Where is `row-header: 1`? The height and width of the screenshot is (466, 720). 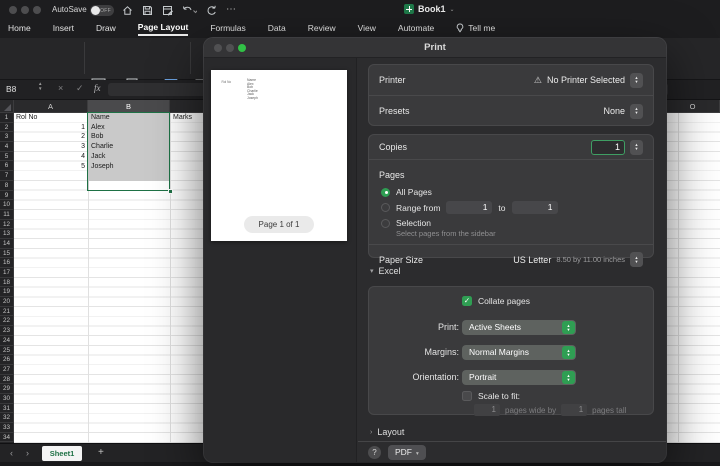 row-header: 1 is located at coordinates (7, 118).